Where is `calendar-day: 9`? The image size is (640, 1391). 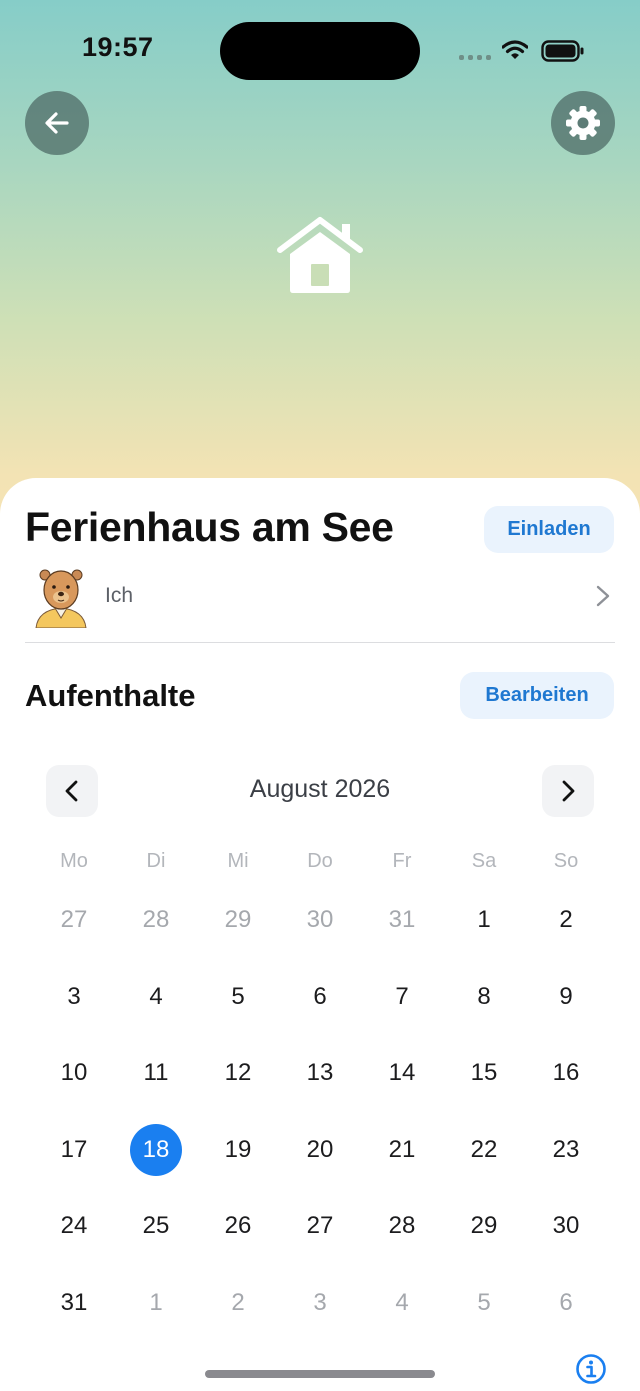
calendar-day: 9 is located at coordinates (566, 997).